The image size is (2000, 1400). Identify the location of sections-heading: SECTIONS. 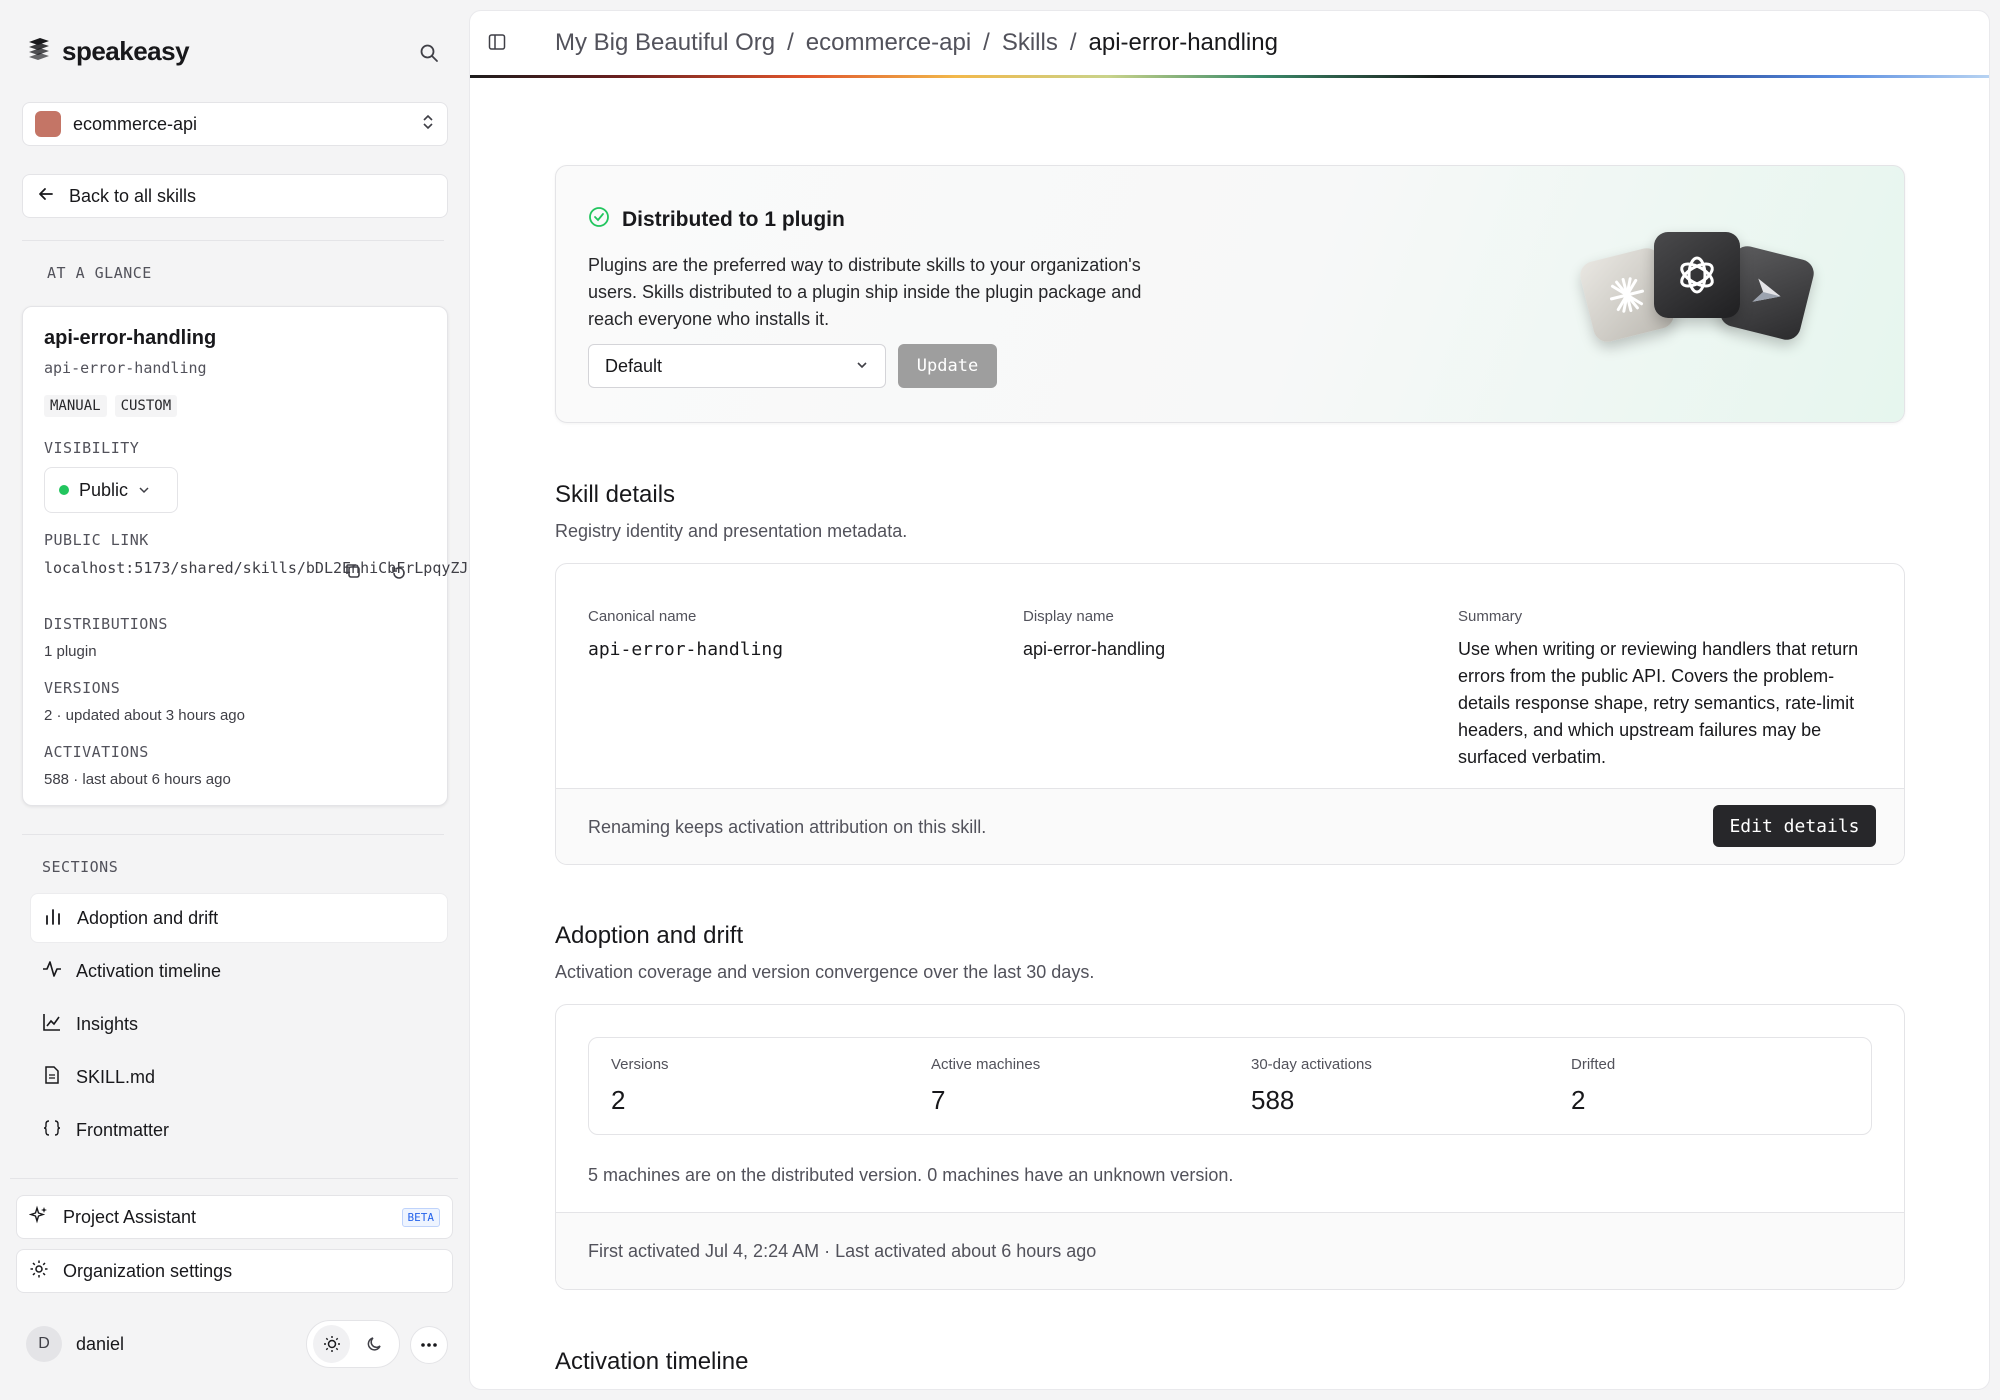
(80, 867).